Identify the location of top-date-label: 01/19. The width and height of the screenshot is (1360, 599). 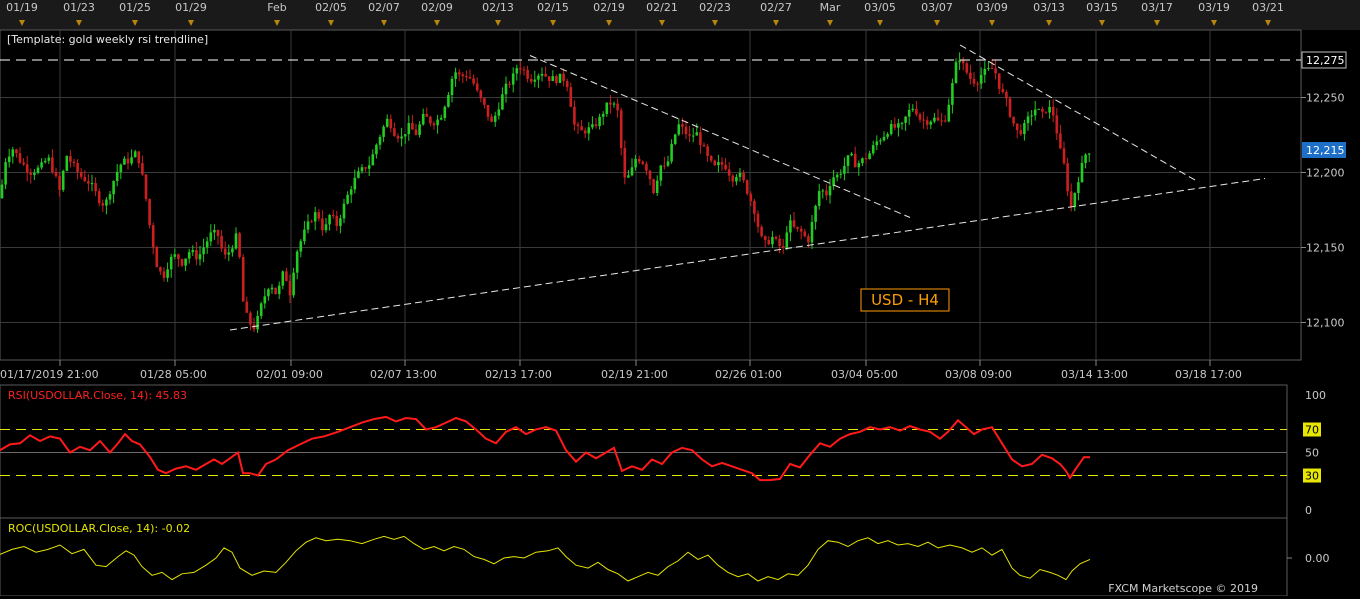
(22, 7).